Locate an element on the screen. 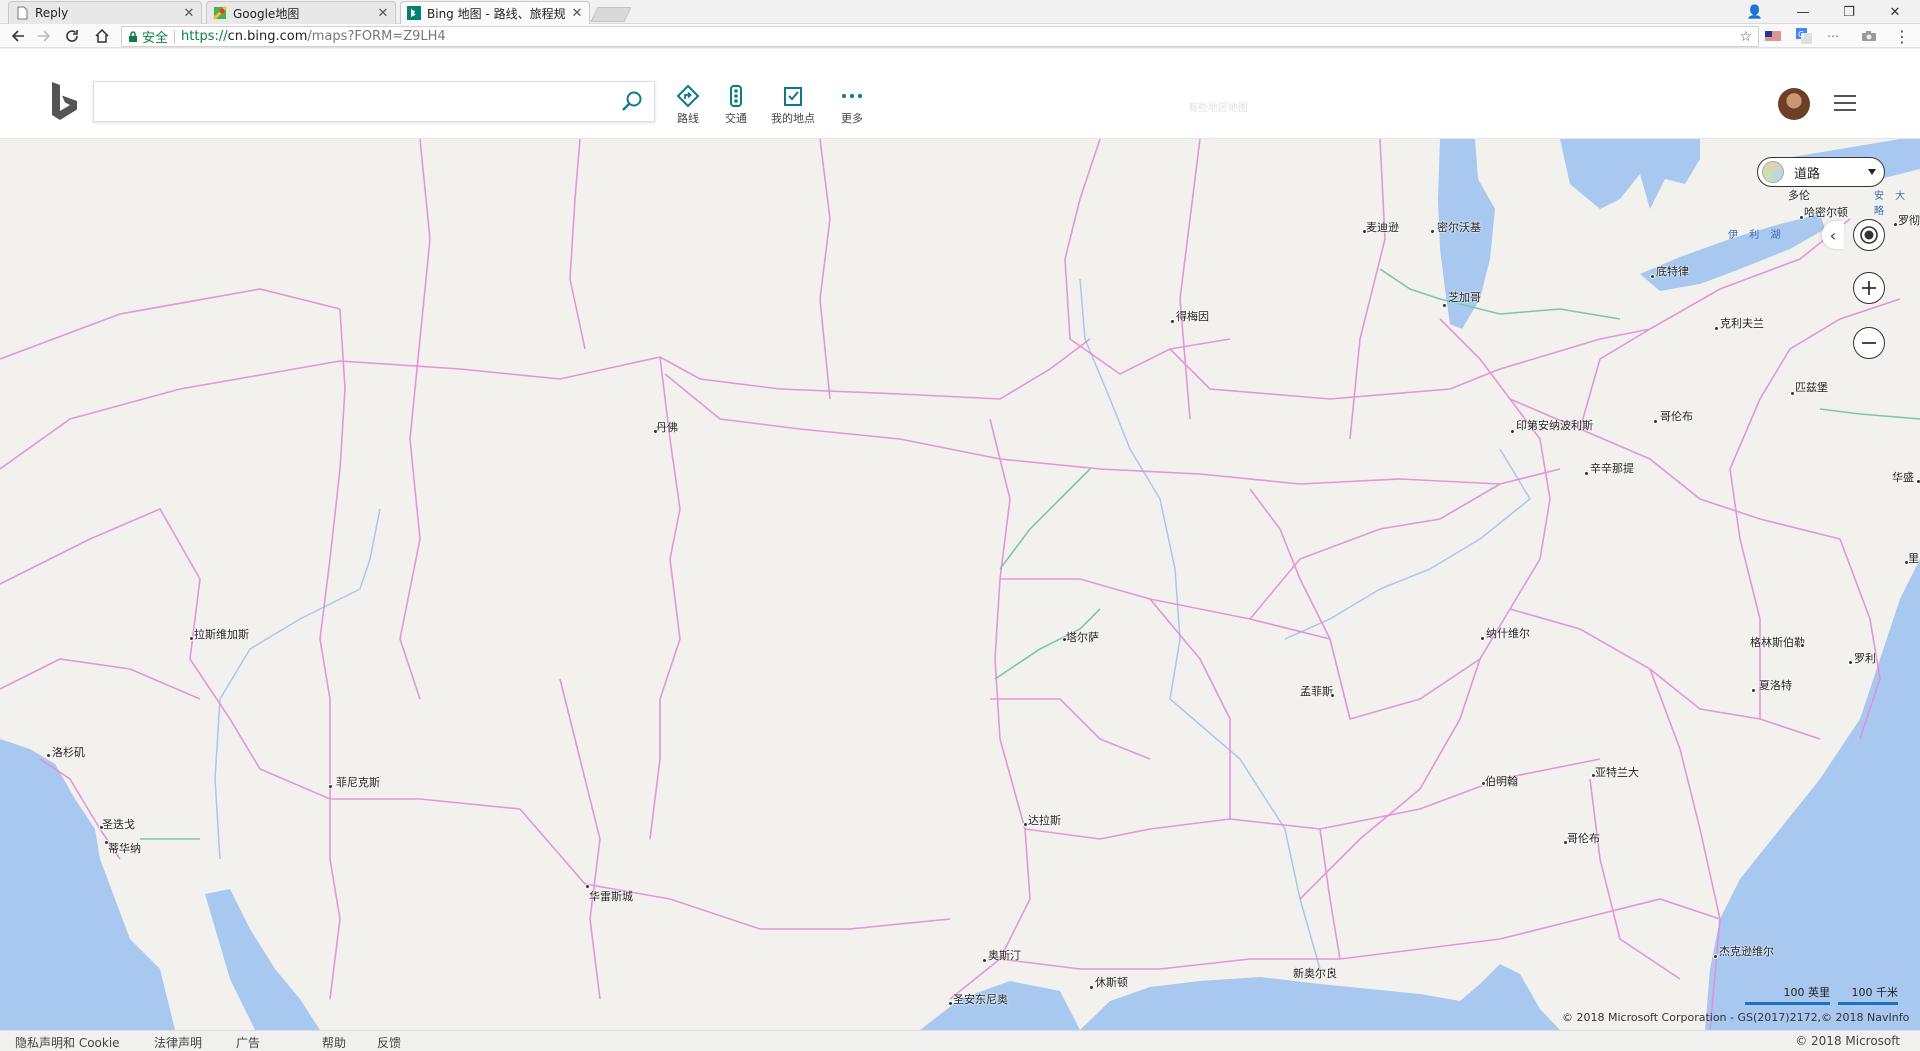 The height and width of the screenshot is (1051, 1920). city-label: 夏洛特 is located at coordinates (1771, 685).